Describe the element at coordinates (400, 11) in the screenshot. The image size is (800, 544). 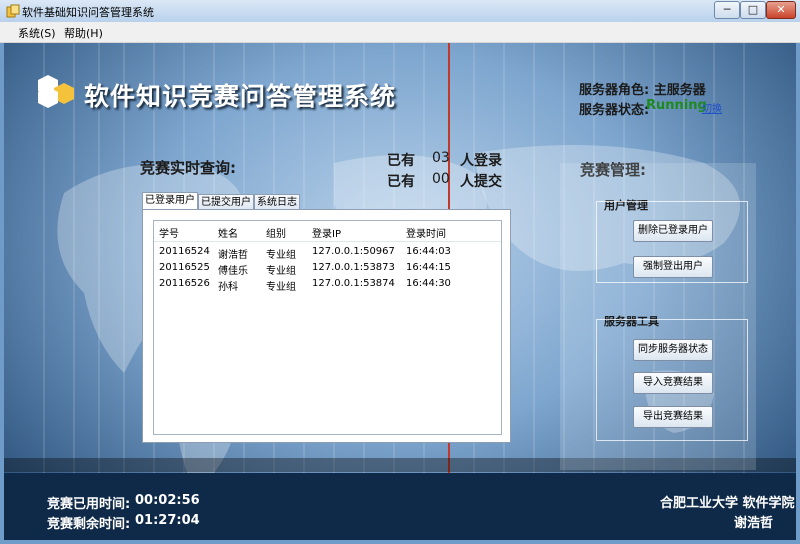
I see `title-bar: 软件基础知识问答管理系统 ─ □ ✕` at that location.